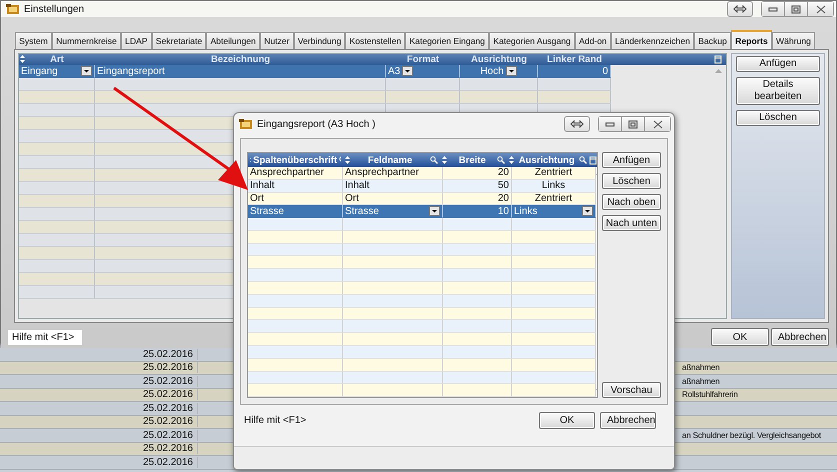  I want to click on tab: Kategorien Ausgang, so click(532, 40).